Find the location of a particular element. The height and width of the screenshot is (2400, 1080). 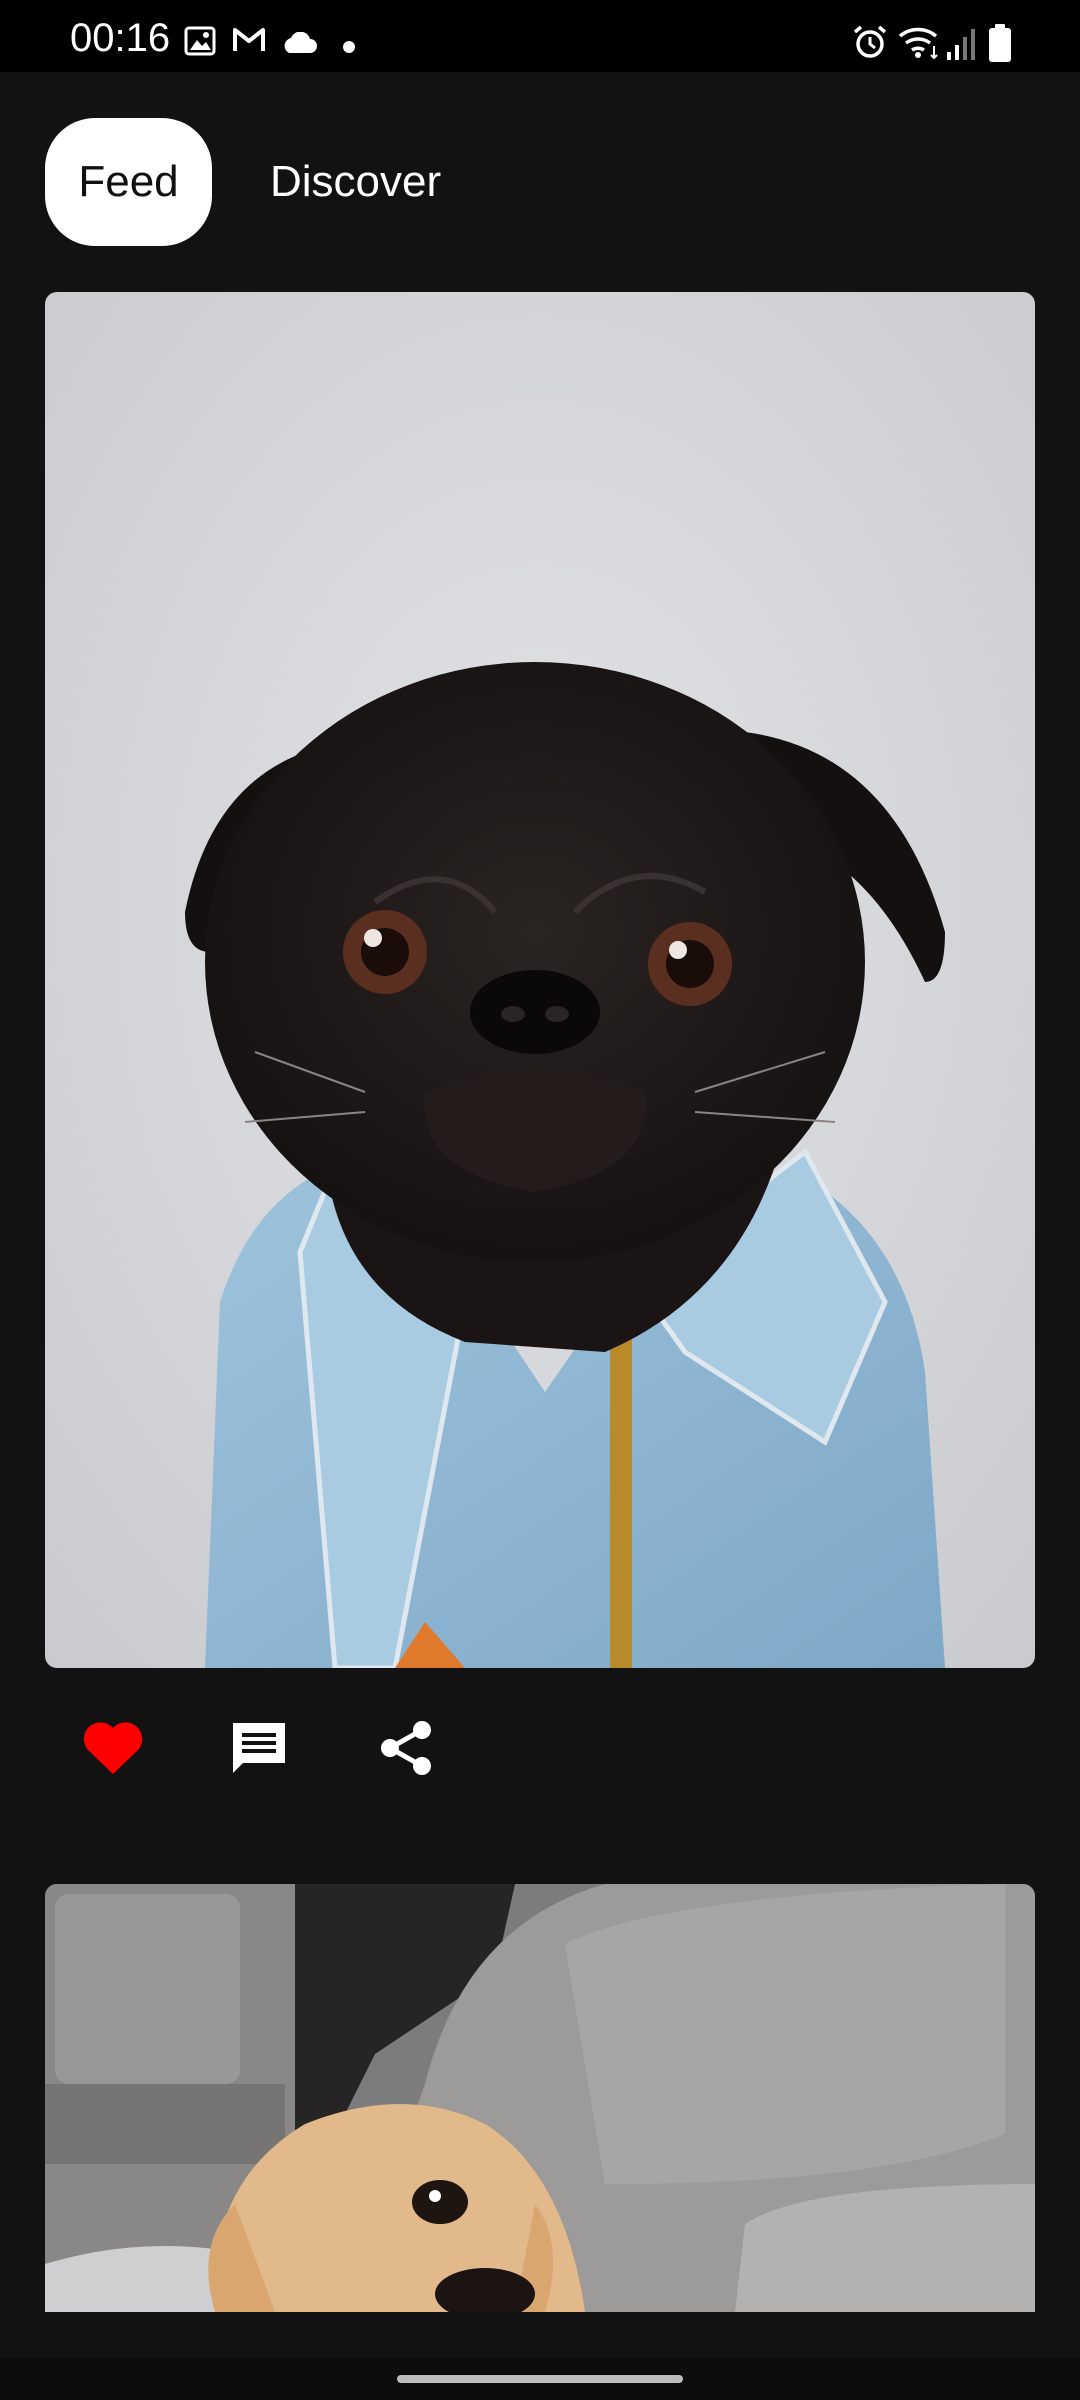

tab-discover: Discover is located at coordinates (355, 182).